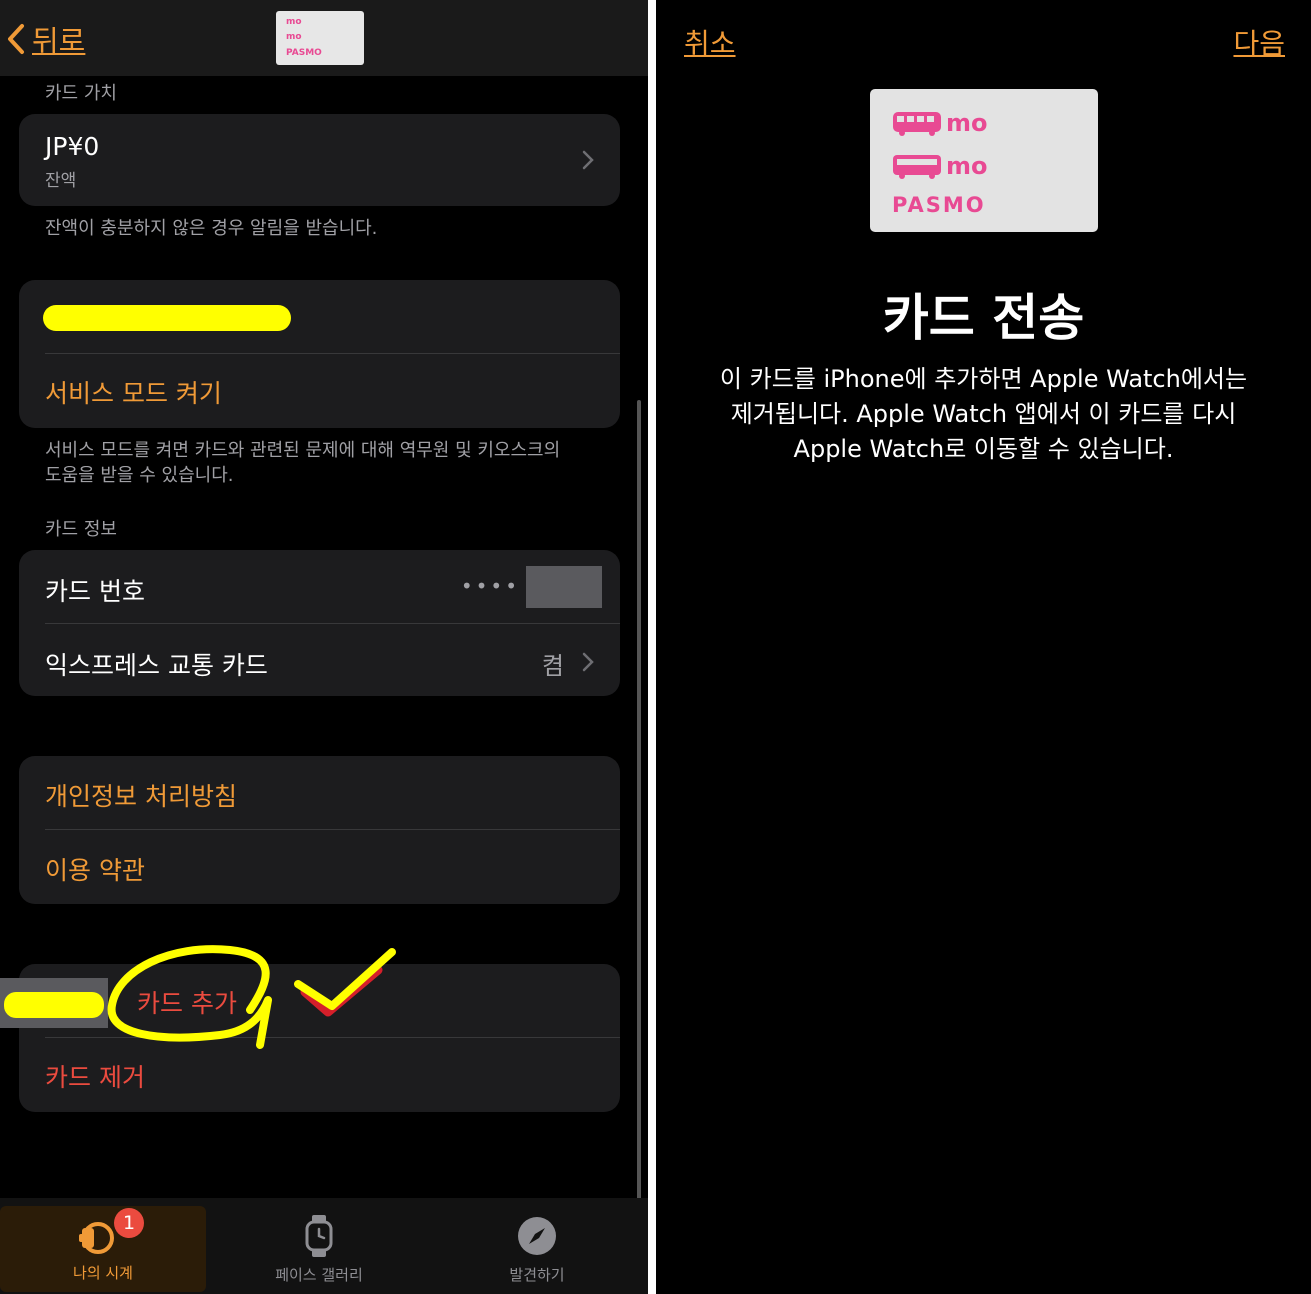  I want to click on service-mode-group: 서비스 모드 켜기, so click(319, 354).